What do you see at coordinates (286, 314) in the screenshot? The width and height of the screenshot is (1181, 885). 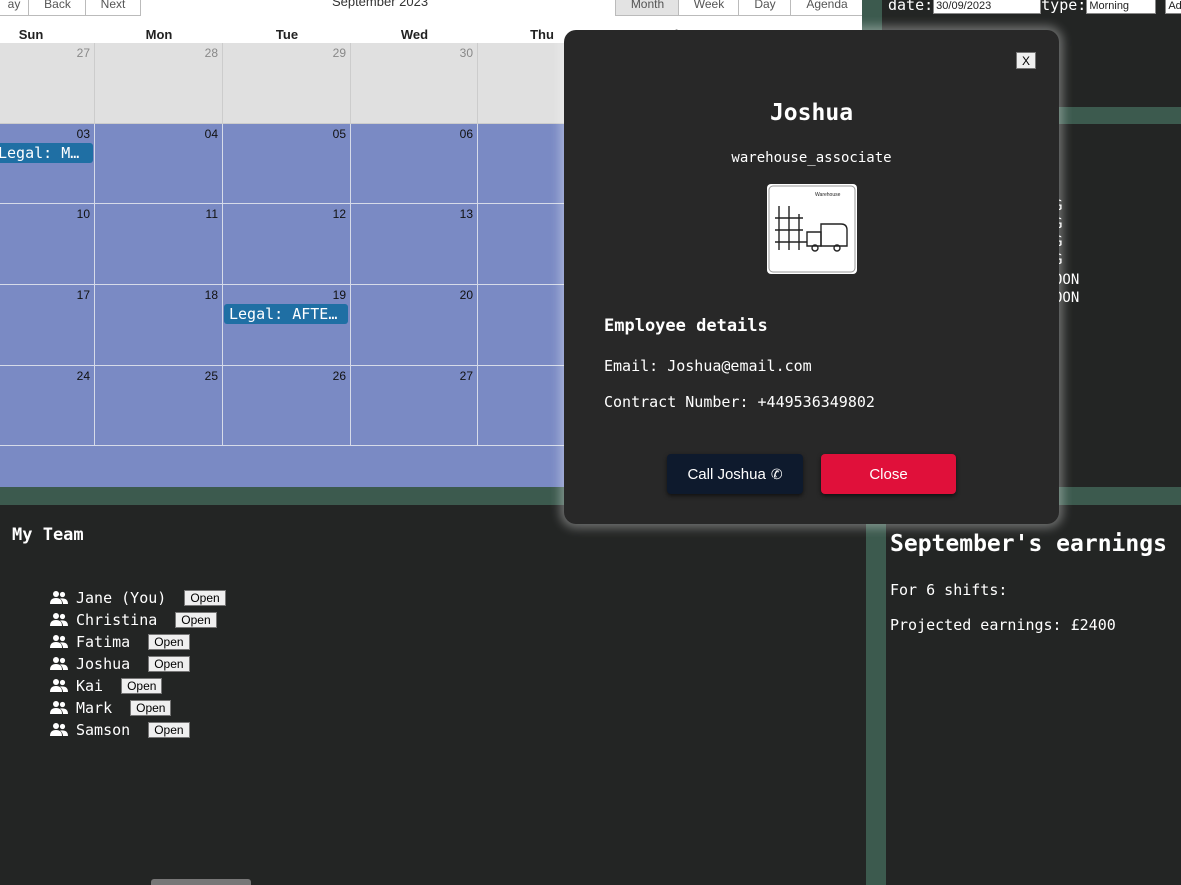 I see `shift-event: Legal: AFTERNOON` at bounding box center [286, 314].